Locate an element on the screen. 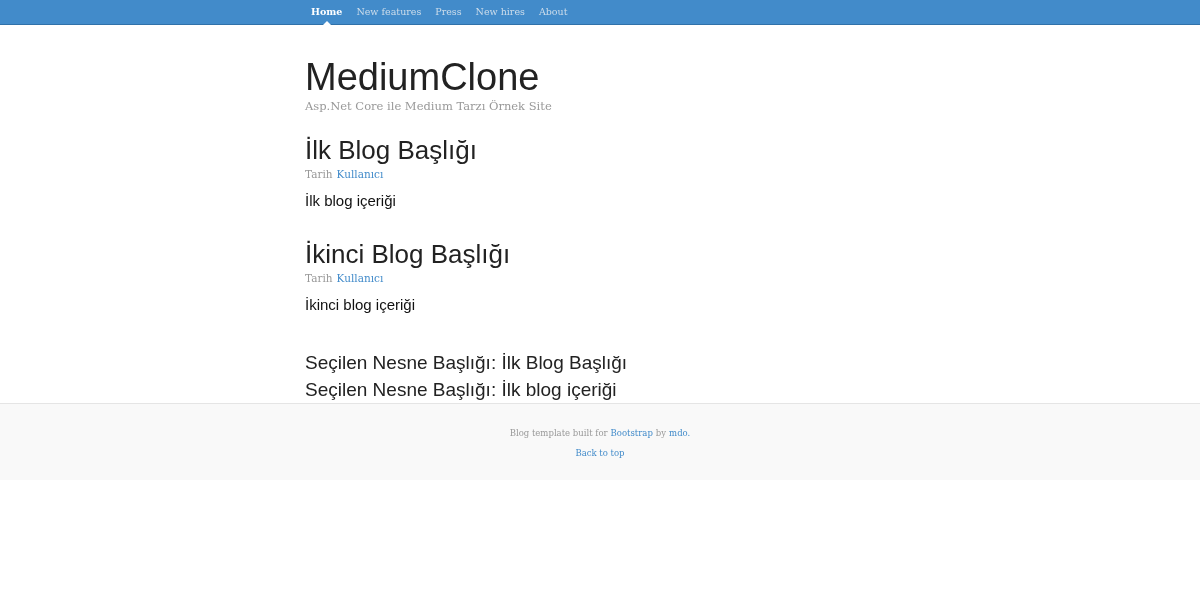 This screenshot has width=1200, height=603. post-body: İkinci blog içeriği is located at coordinates (361, 304).